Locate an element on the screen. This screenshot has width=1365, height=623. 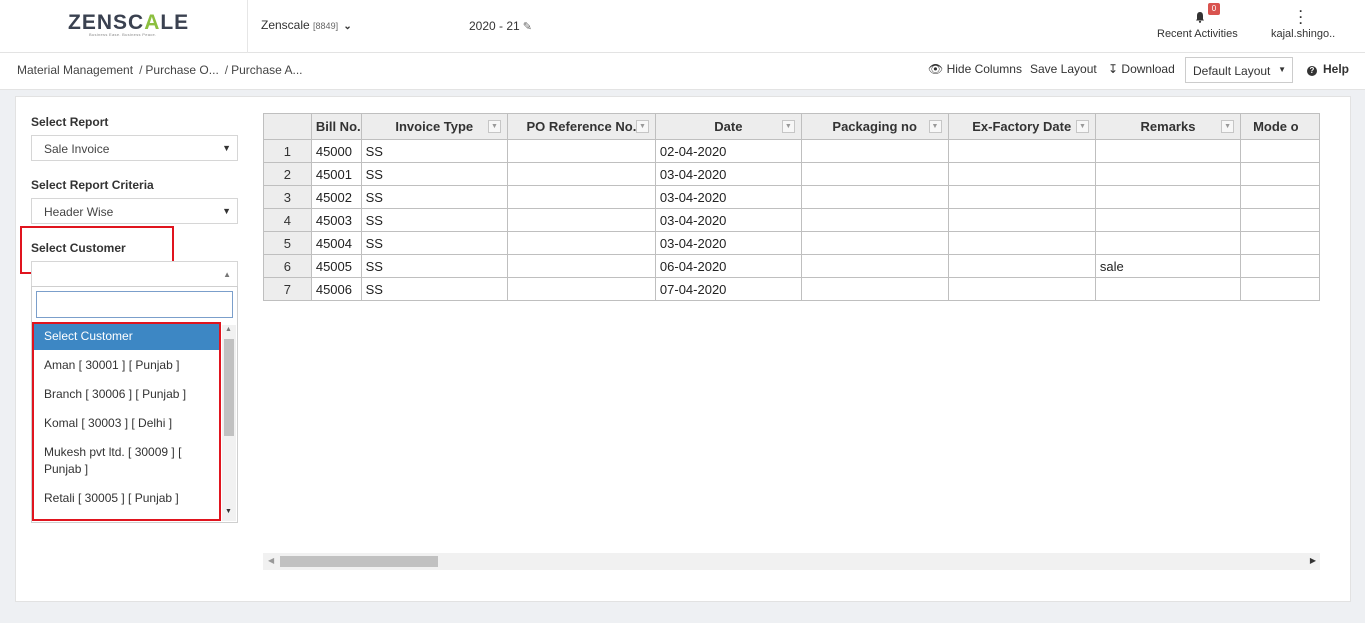
fiscal-year: 2020 - 21 ✎ is located at coordinates (500, 26).